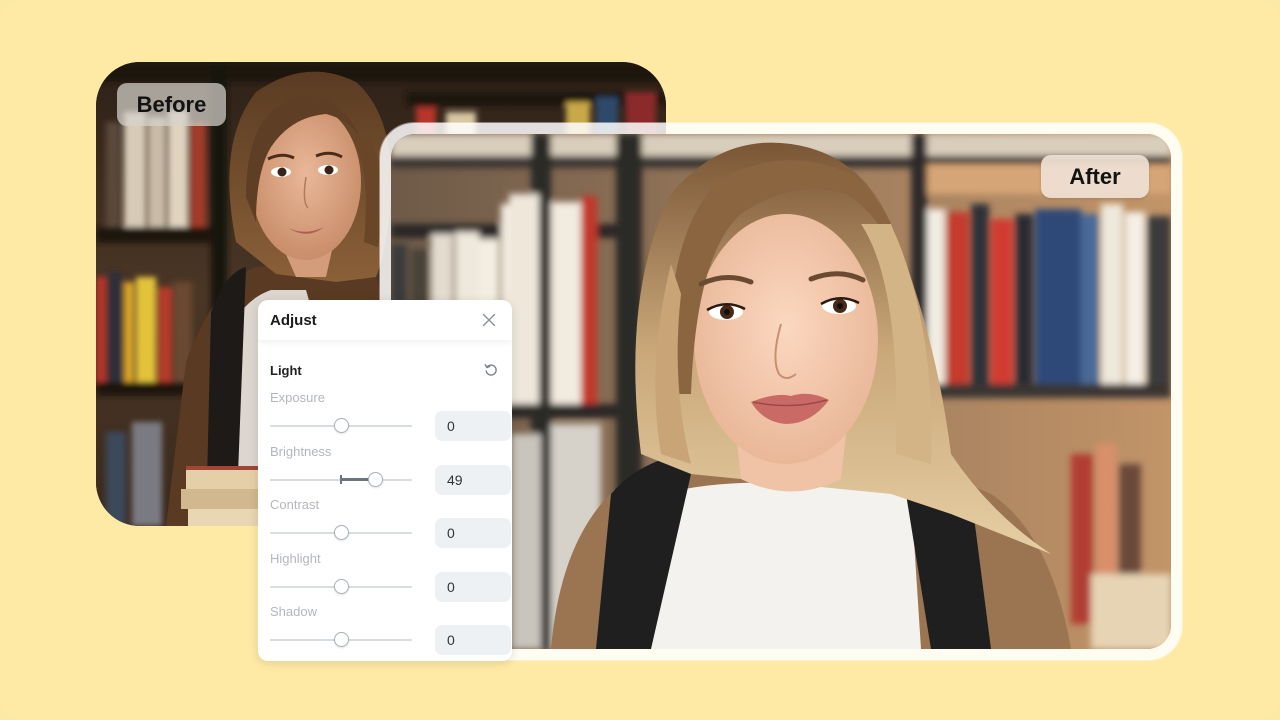 The height and width of the screenshot is (720, 1280). I want to click on highlight-slider, so click(341, 587).